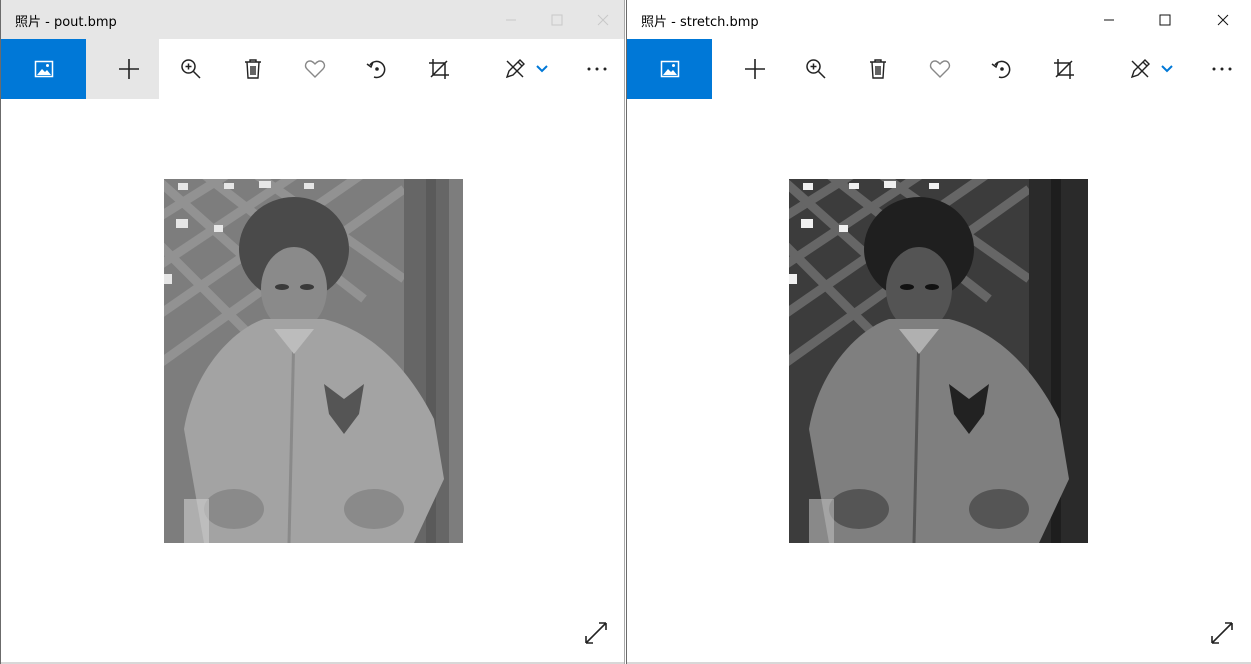 The width and height of the screenshot is (1251, 664). Describe the element at coordinates (700, 22) in the screenshot. I see `window-title: 照片 - stretch.bmp` at that location.